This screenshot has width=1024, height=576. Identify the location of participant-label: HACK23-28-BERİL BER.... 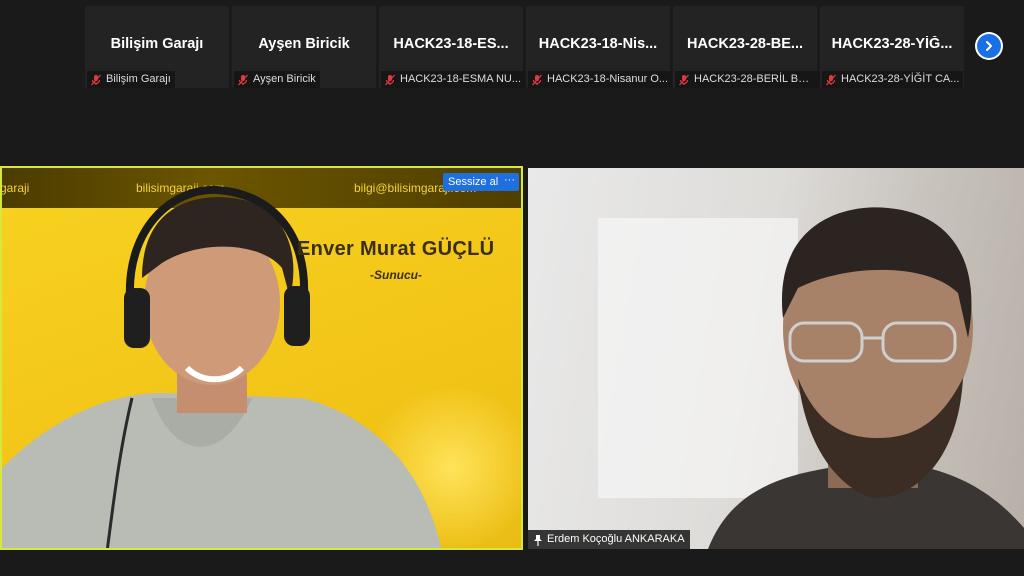
(747, 79).